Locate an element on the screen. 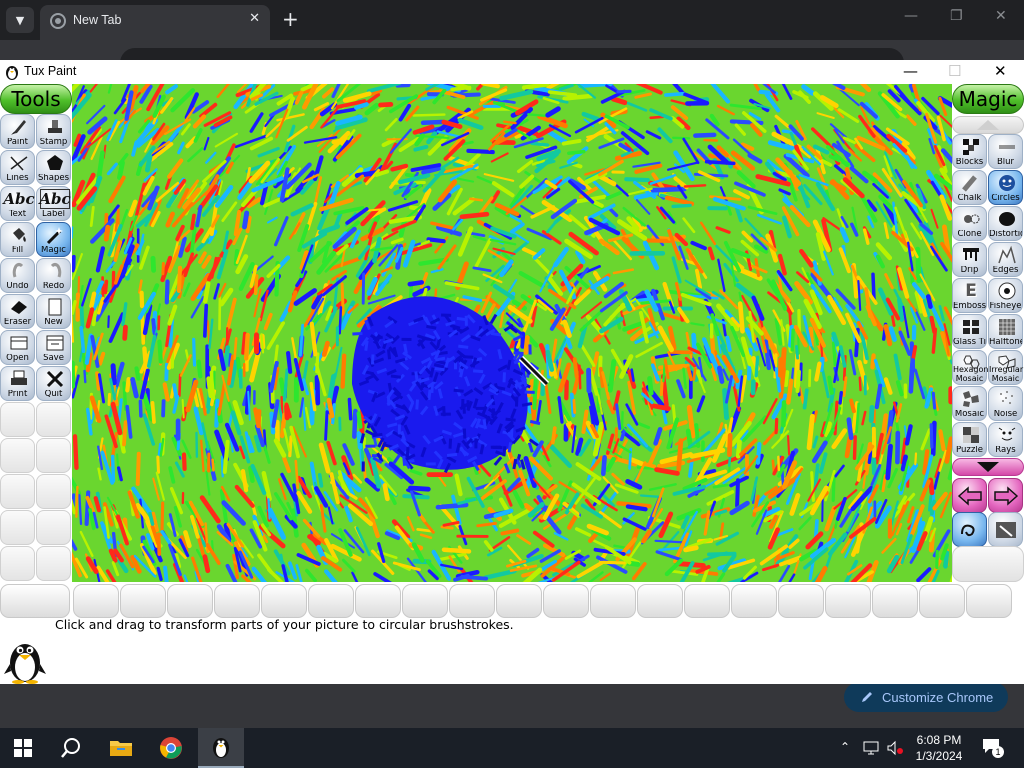  tool-label-button: Abc Label is located at coordinates (53, 203).